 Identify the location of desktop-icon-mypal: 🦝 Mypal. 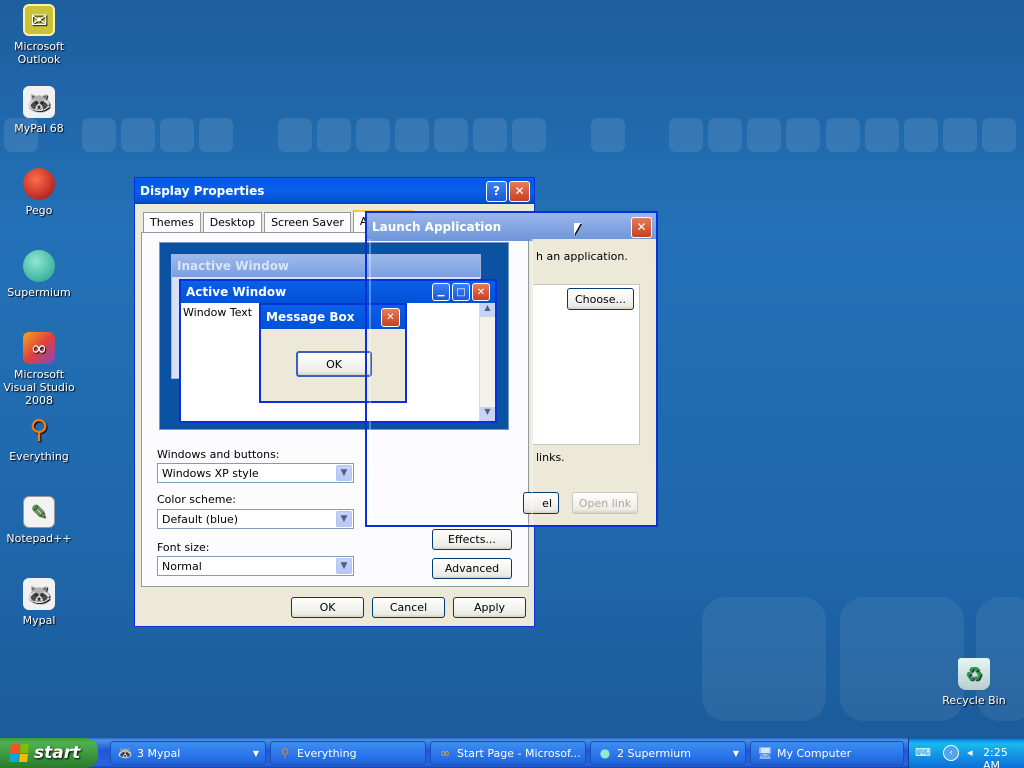
(39, 602).